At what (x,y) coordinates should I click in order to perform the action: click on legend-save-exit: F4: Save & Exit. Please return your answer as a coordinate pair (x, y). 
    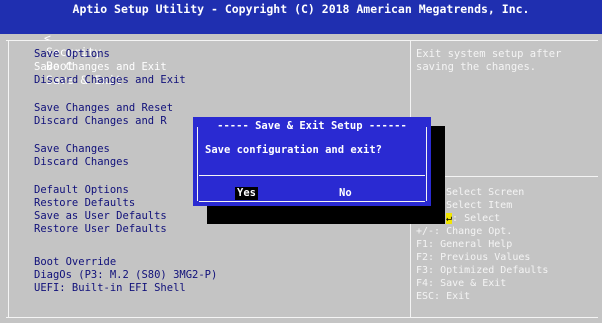
    Looking at the image, I should click on (461, 283).